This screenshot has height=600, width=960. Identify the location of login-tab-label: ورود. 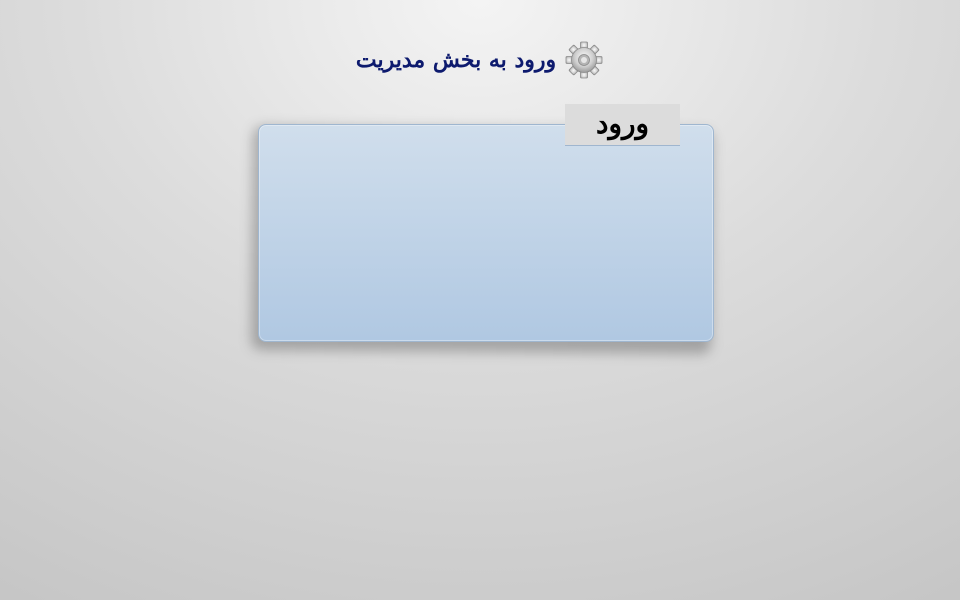
(622, 123).